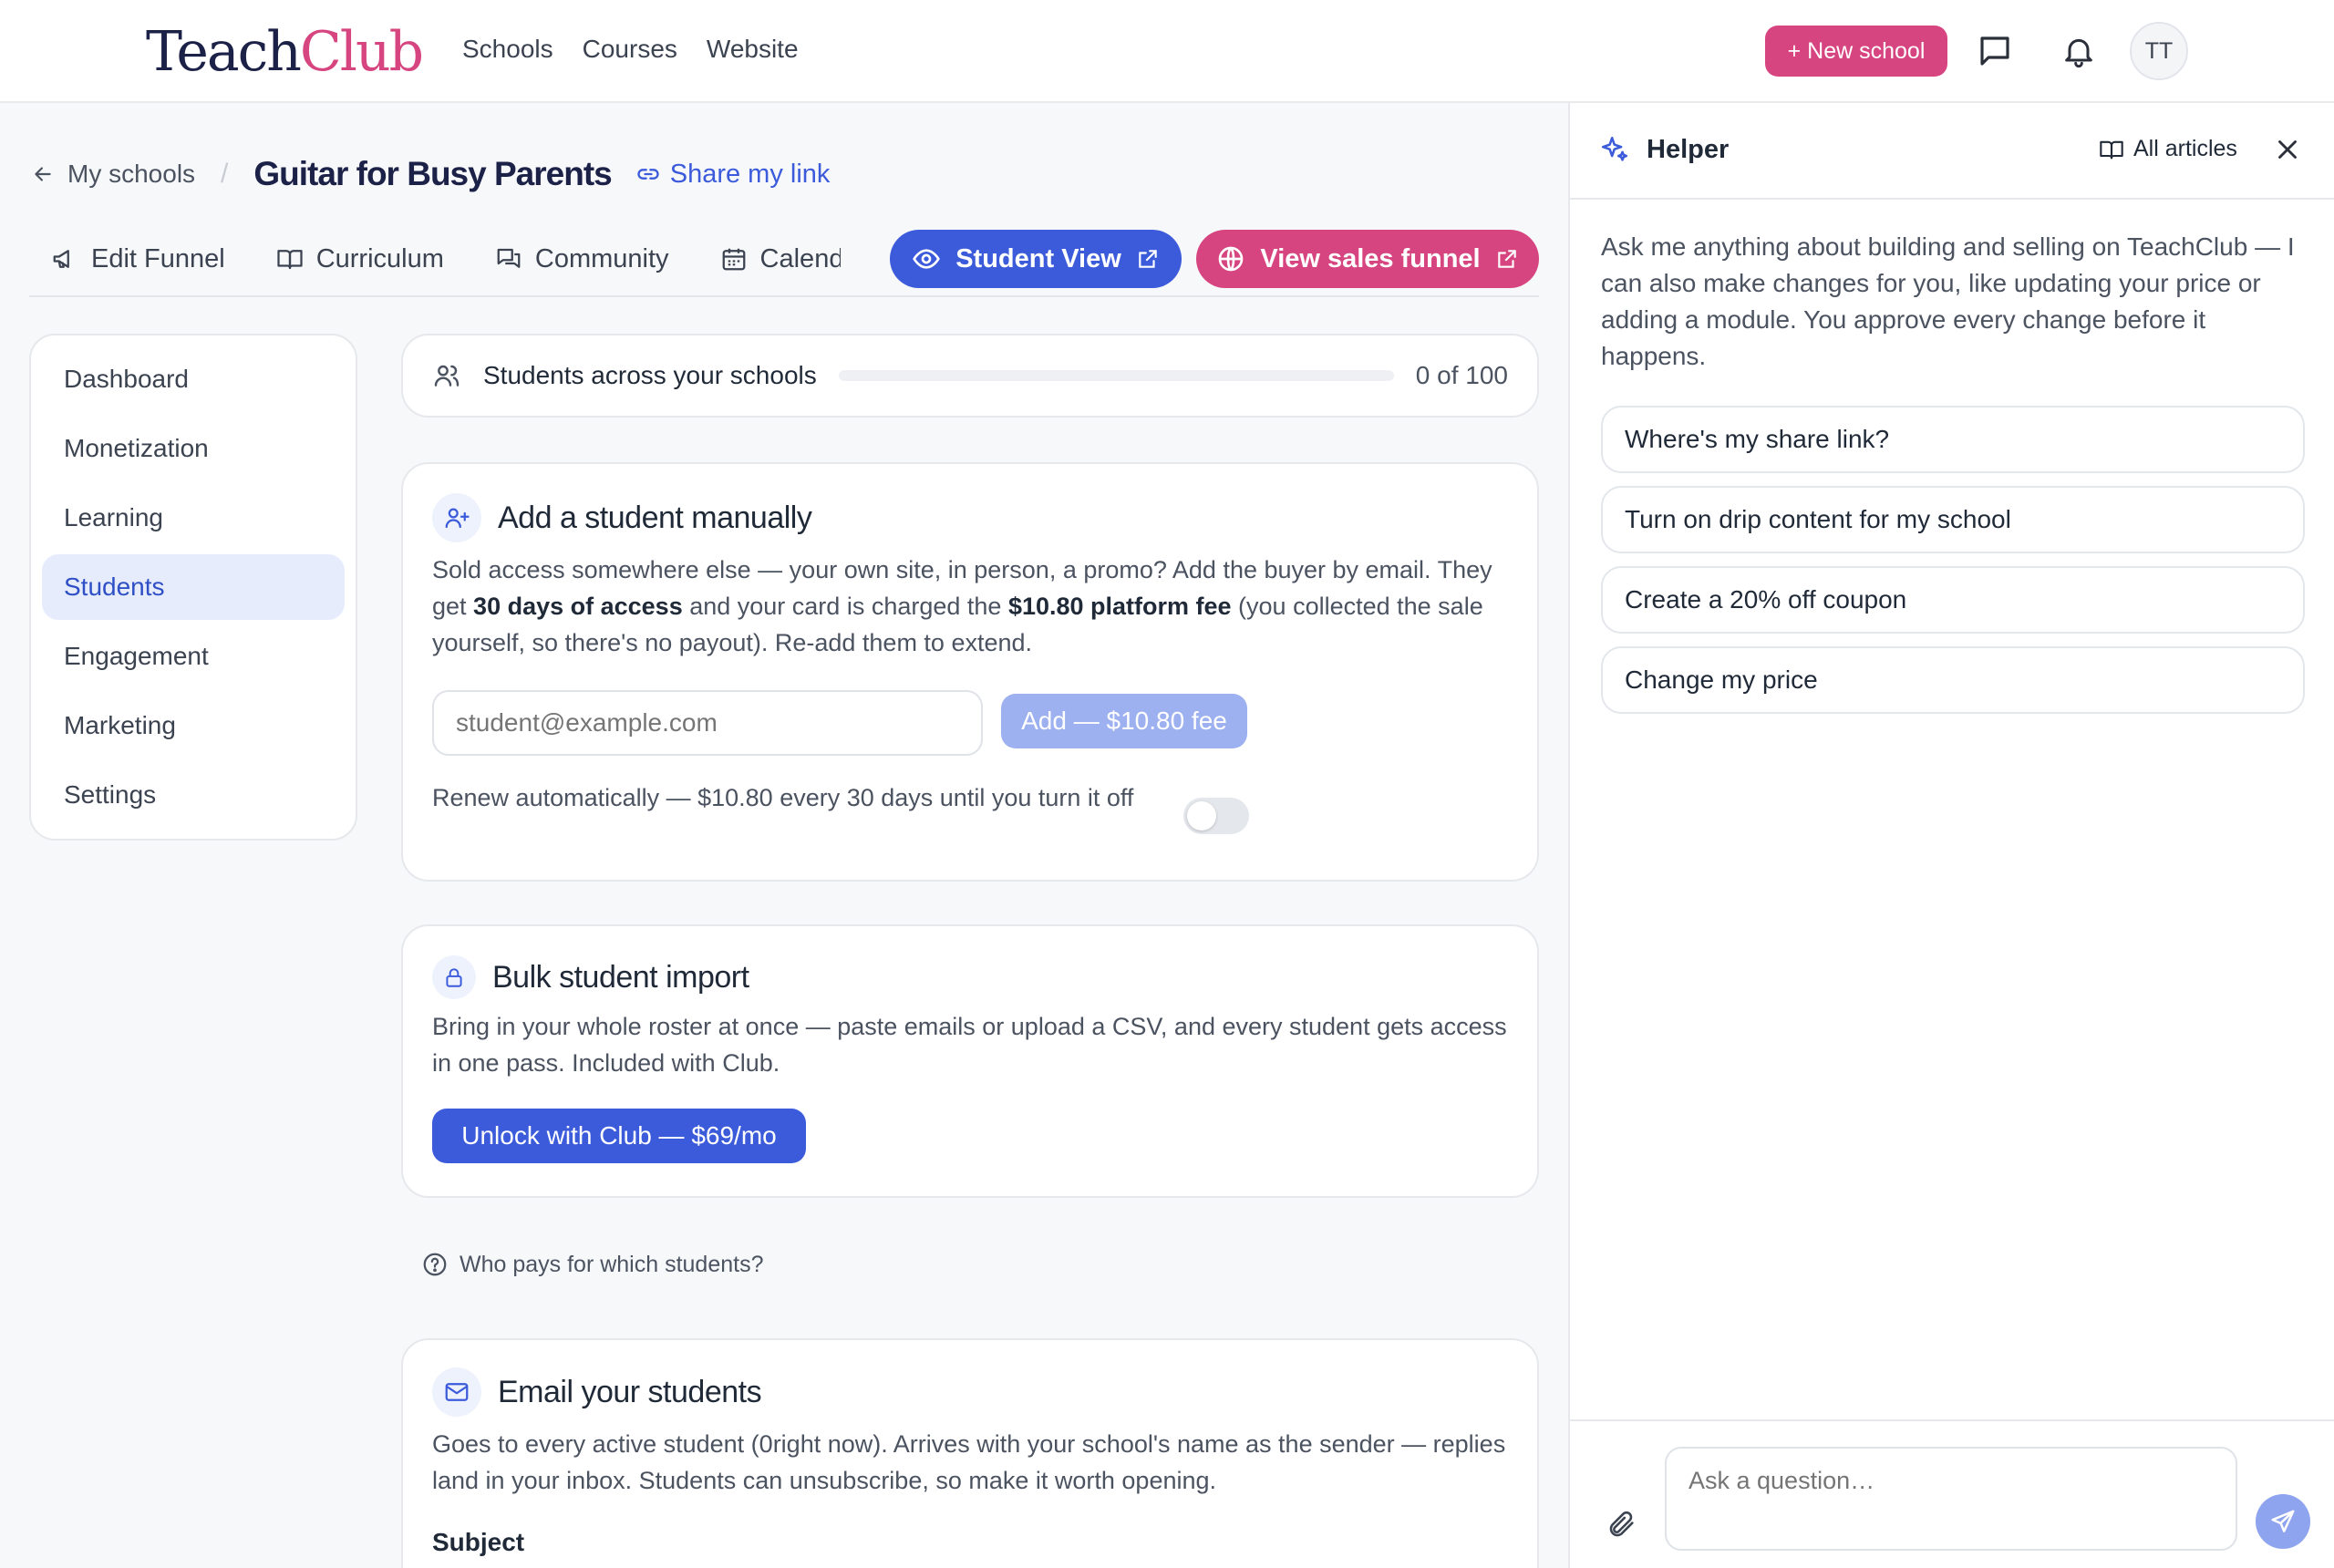  Describe the element at coordinates (621, 977) in the screenshot. I see `bulk-import-title: Bulk student import` at that location.